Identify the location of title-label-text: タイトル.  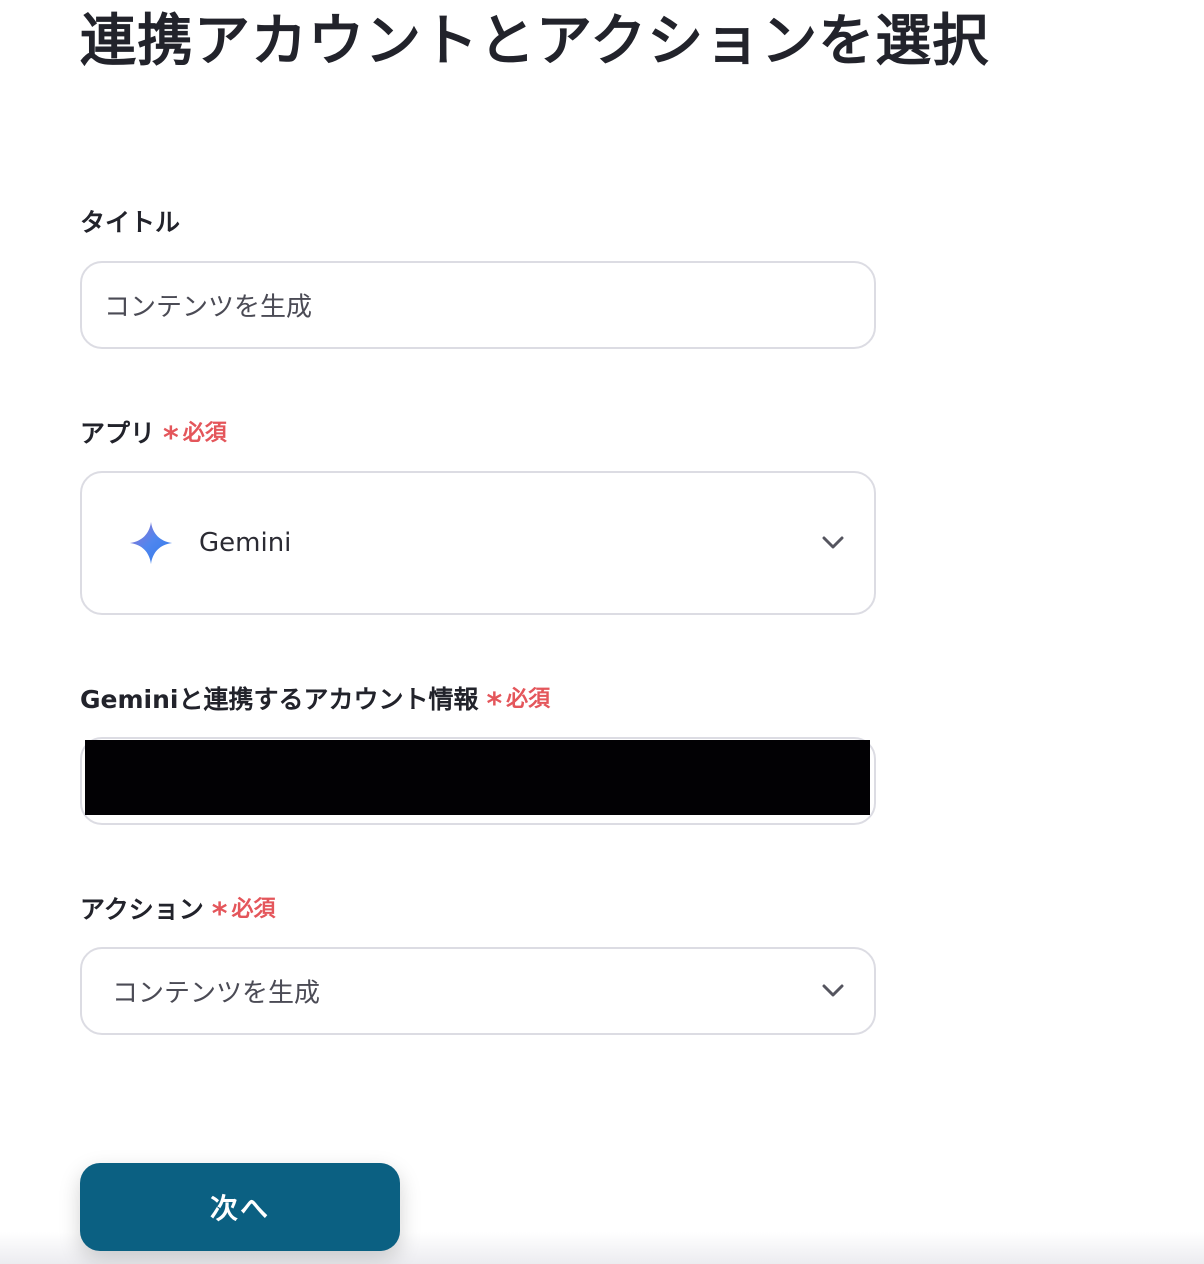
(130, 222).